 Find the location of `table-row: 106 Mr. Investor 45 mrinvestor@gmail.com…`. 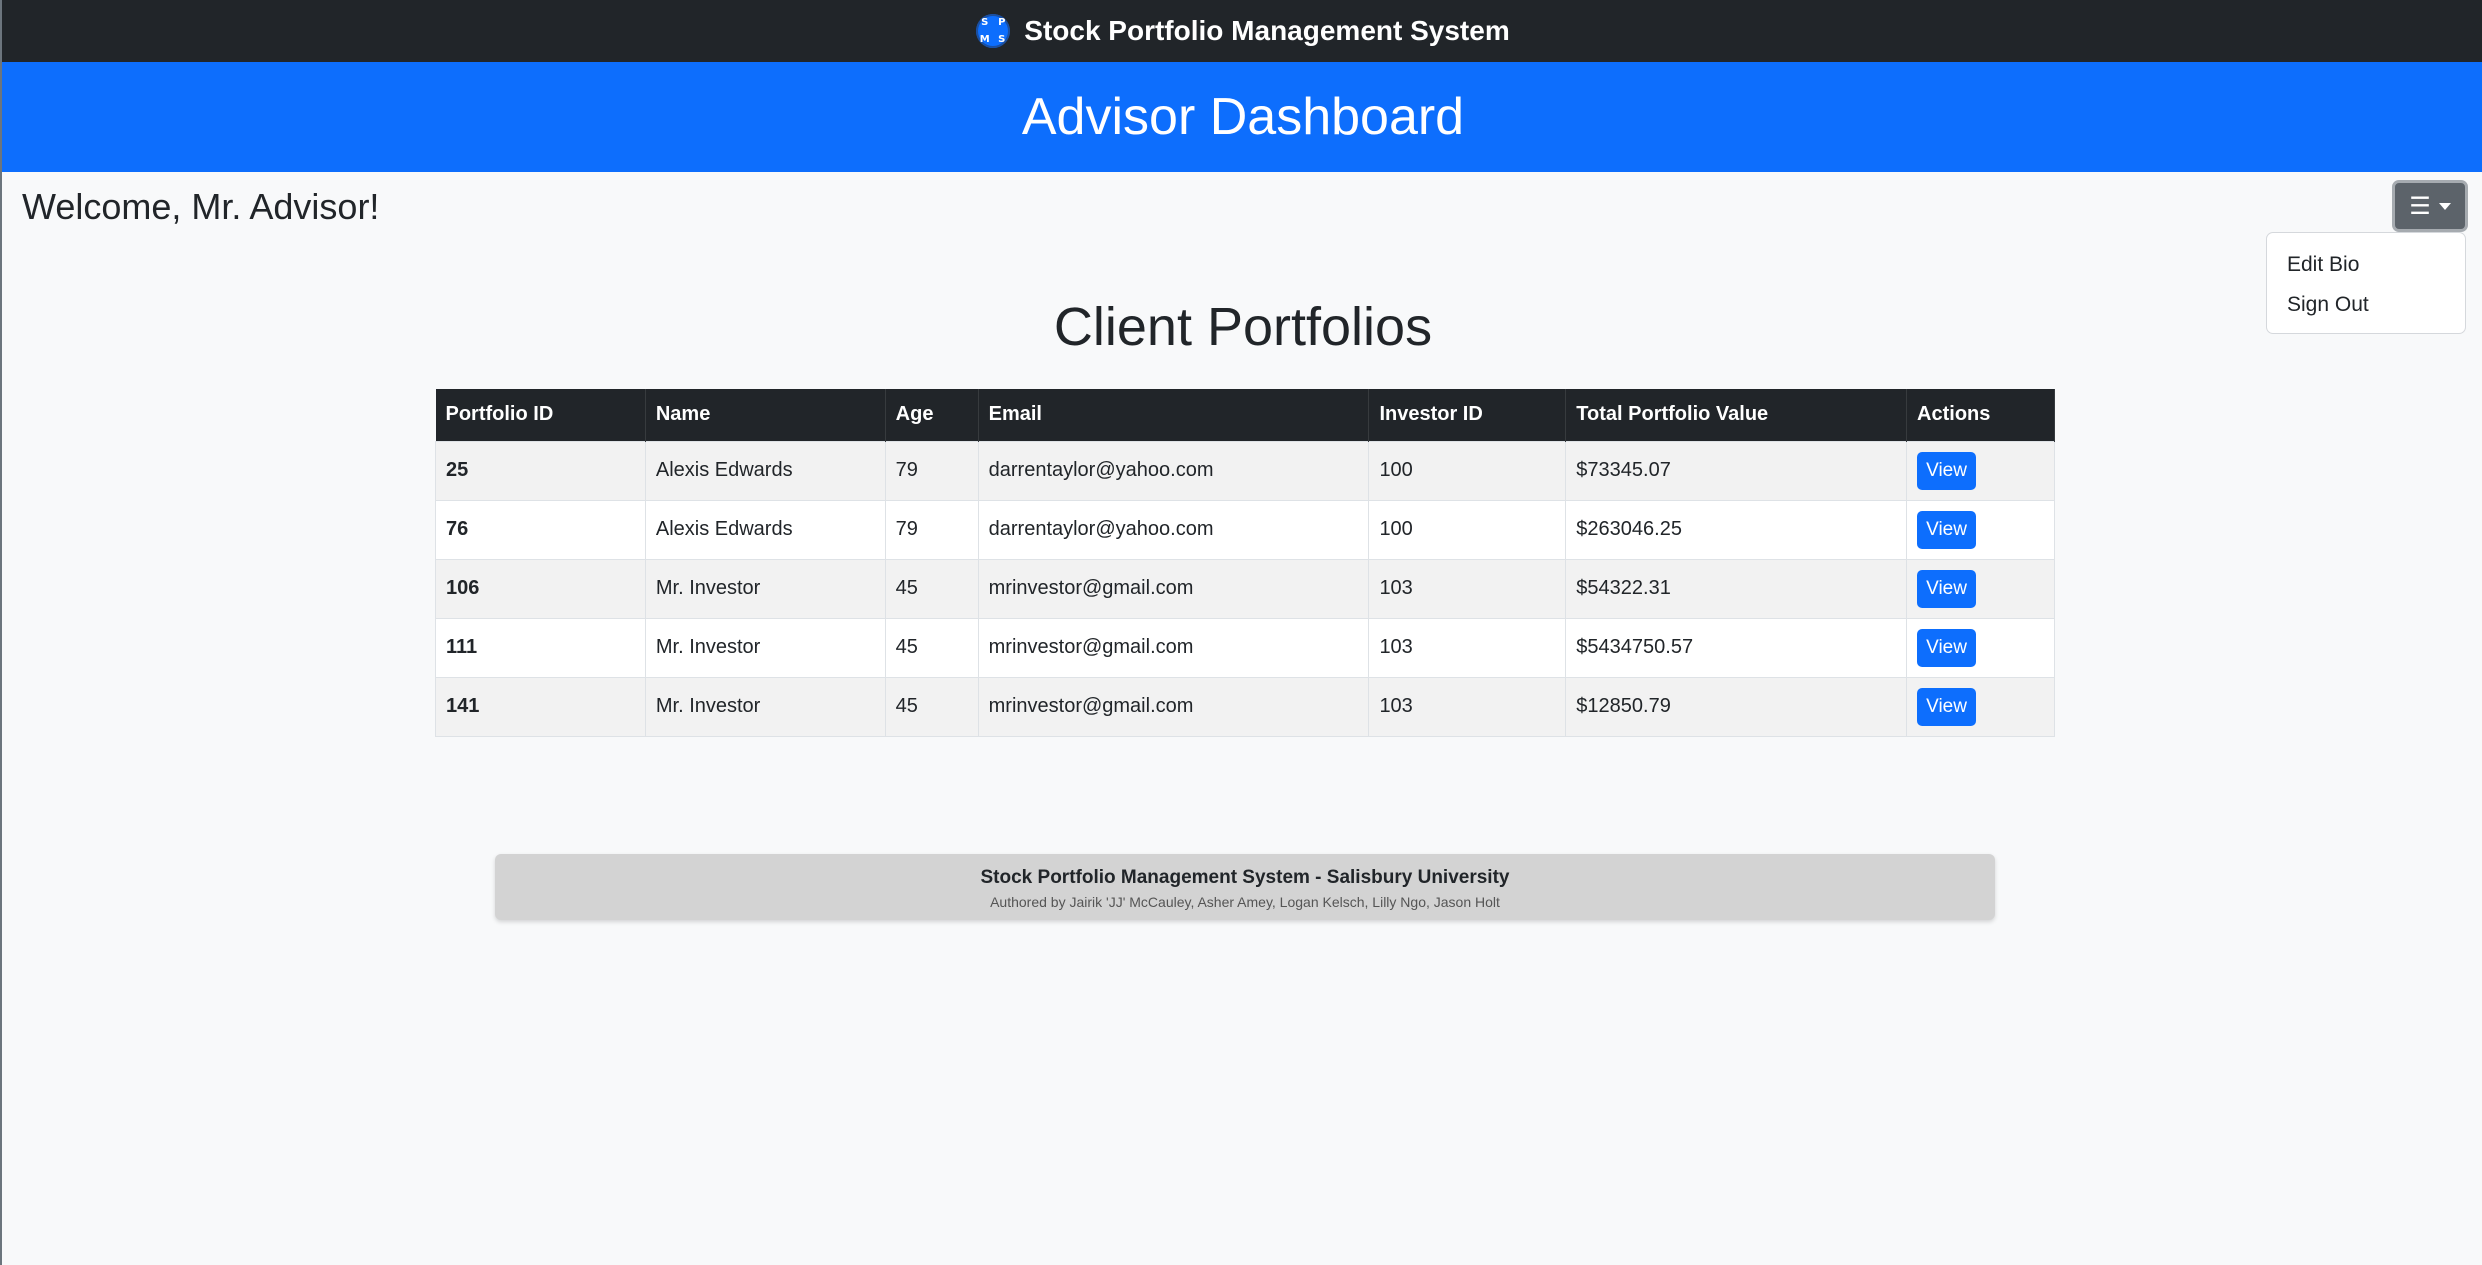

table-row: 106 Mr. Investor 45 mrinvestor@gmail.com… is located at coordinates (1245, 588).